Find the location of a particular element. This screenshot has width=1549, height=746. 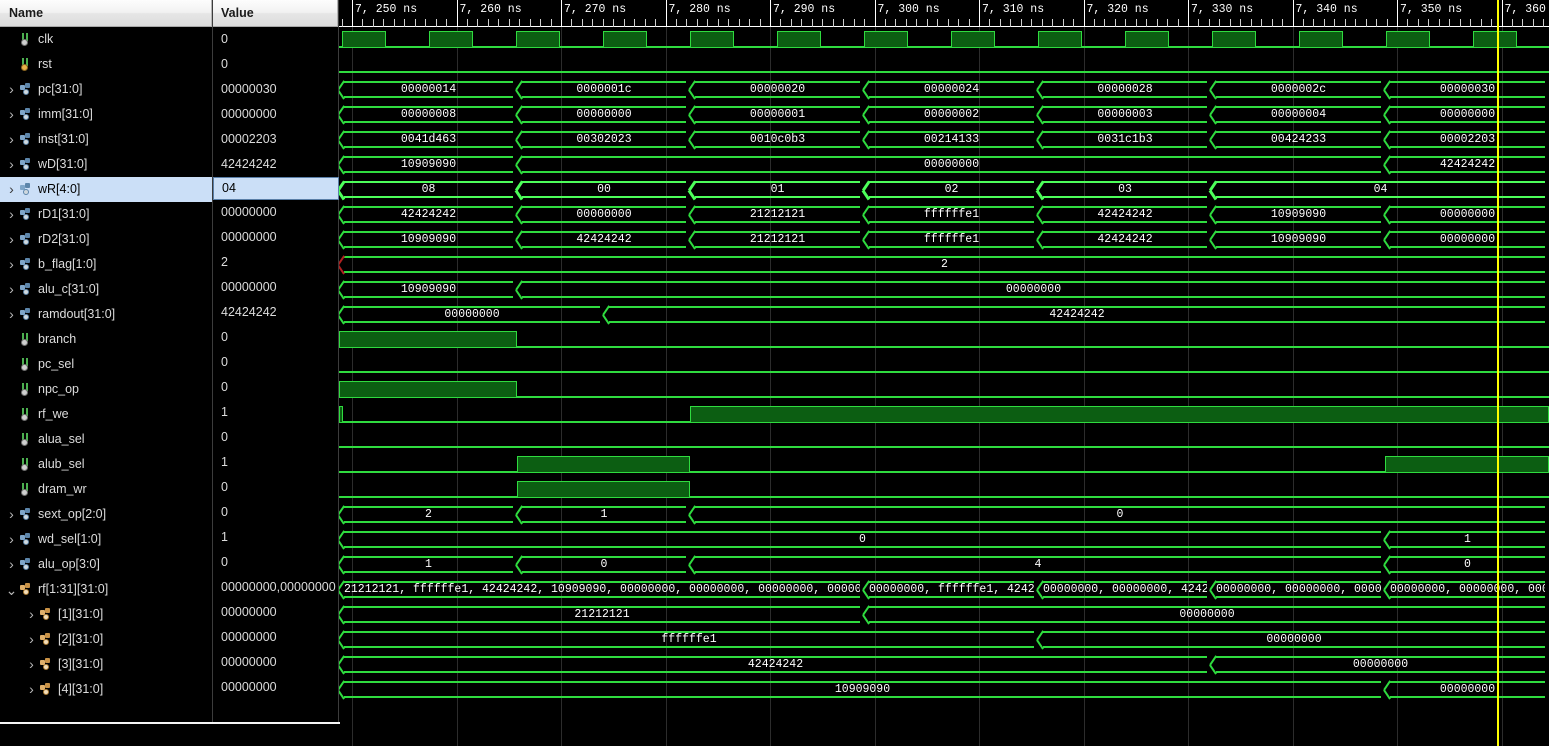

waveform-row-pc_sel is located at coordinates (944, 364).